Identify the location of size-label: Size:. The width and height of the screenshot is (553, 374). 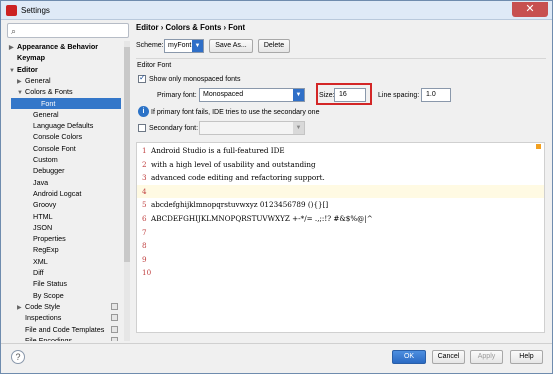
(327, 95).